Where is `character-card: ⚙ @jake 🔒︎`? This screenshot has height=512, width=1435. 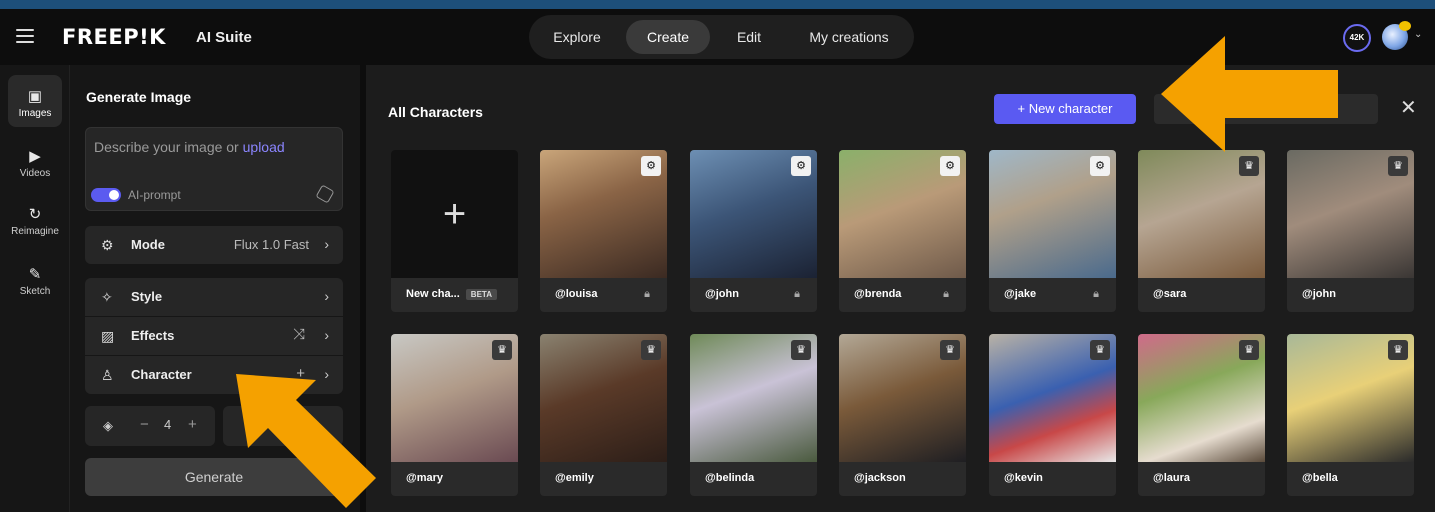 character-card: ⚙ @jake 🔒︎ is located at coordinates (1052, 231).